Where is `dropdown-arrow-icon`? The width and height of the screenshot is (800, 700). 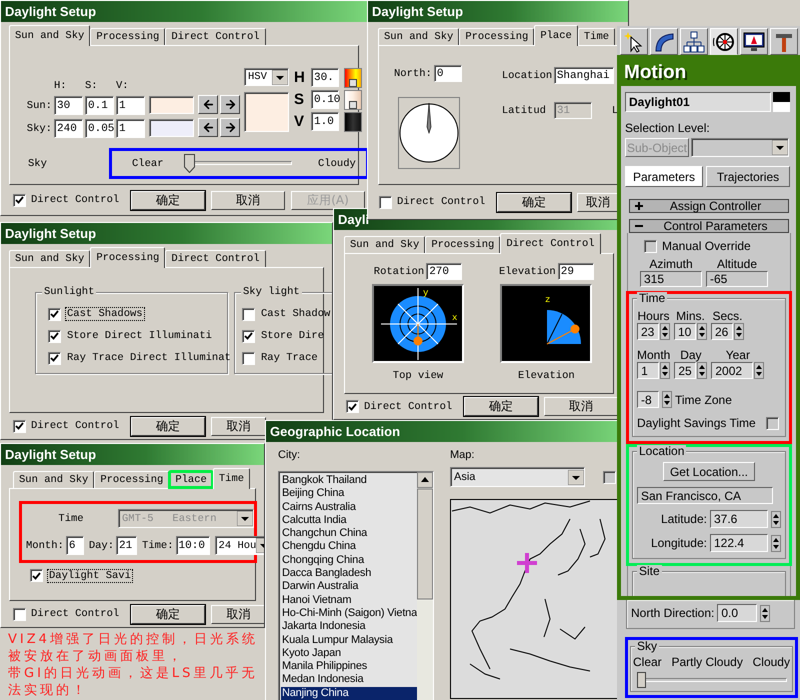
dropdown-arrow-icon is located at coordinates (280, 77).